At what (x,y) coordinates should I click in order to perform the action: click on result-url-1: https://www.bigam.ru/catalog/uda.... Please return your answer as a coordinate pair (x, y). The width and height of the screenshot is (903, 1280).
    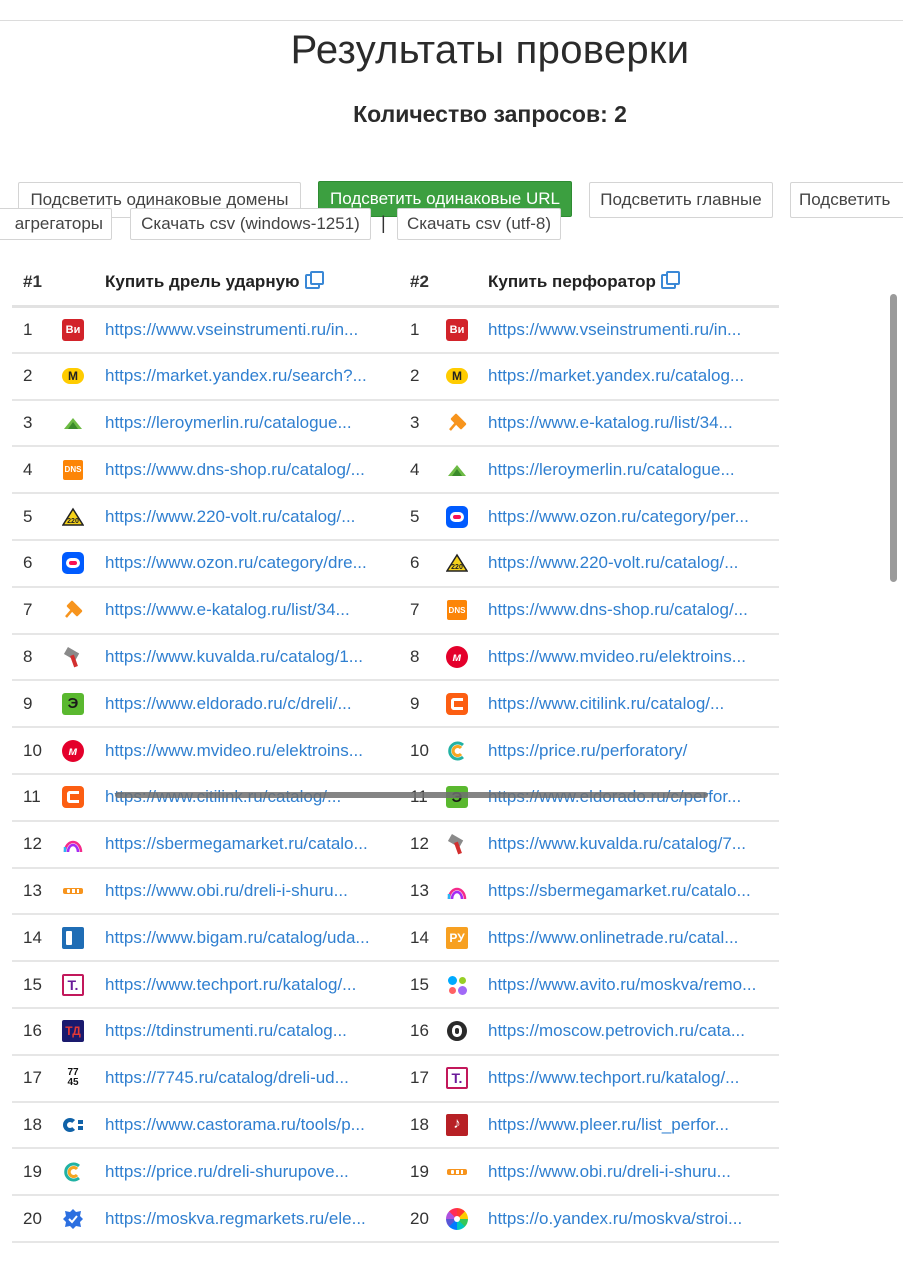
    Looking at the image, I should click on (245, 938).